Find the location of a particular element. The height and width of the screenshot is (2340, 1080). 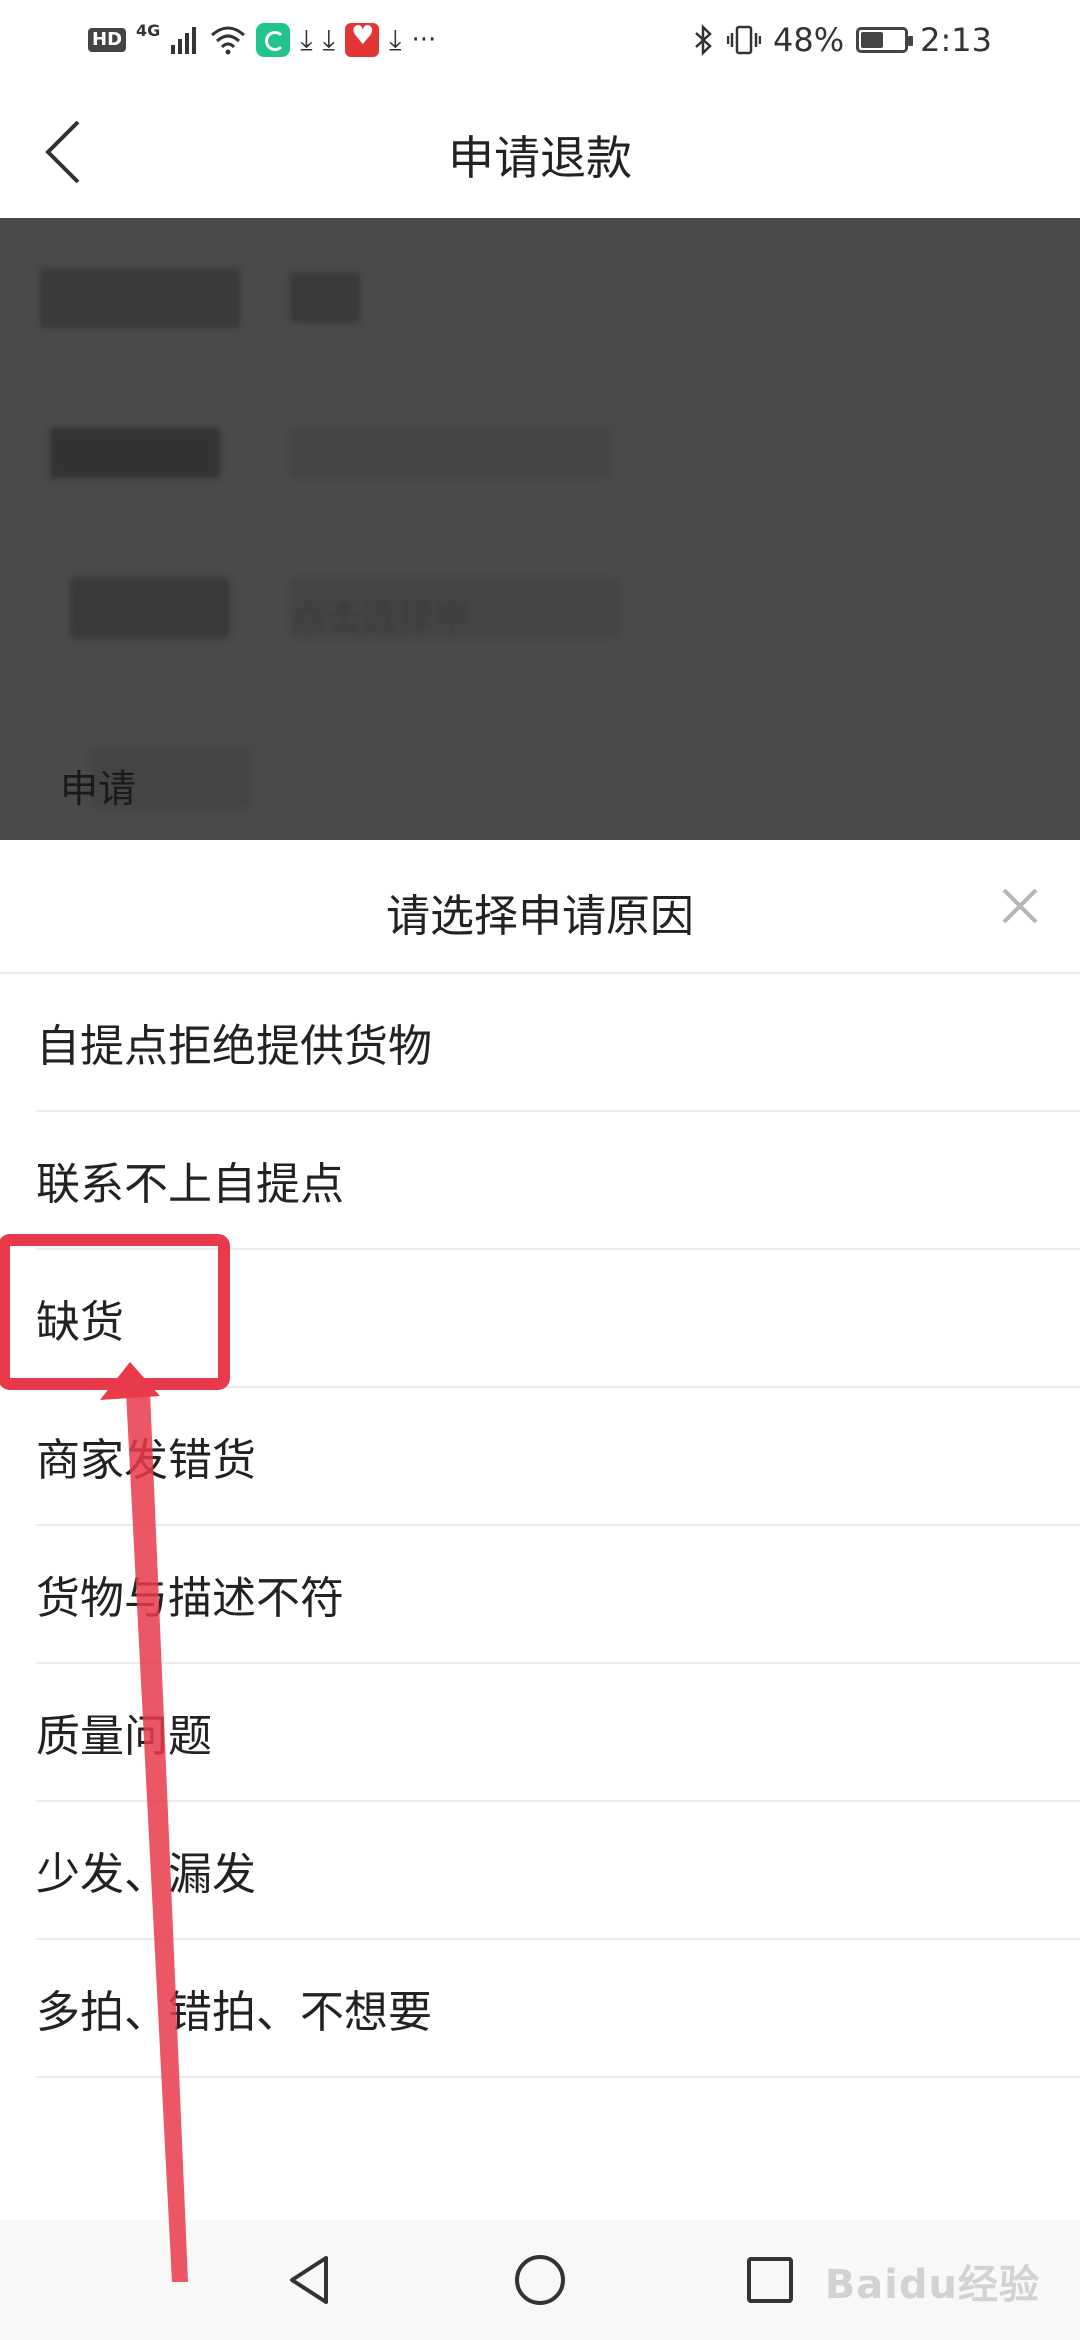

close-icon is located at coordinates (1020, 906).